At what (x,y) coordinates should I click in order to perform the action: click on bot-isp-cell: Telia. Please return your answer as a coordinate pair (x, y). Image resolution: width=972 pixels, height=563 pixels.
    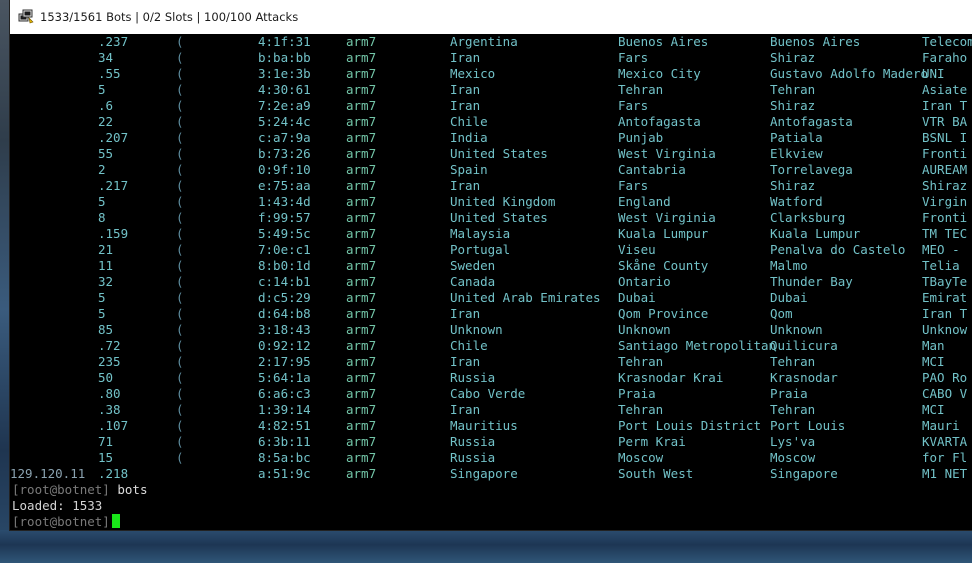
    Looking at the image, I should click on (941, 265).